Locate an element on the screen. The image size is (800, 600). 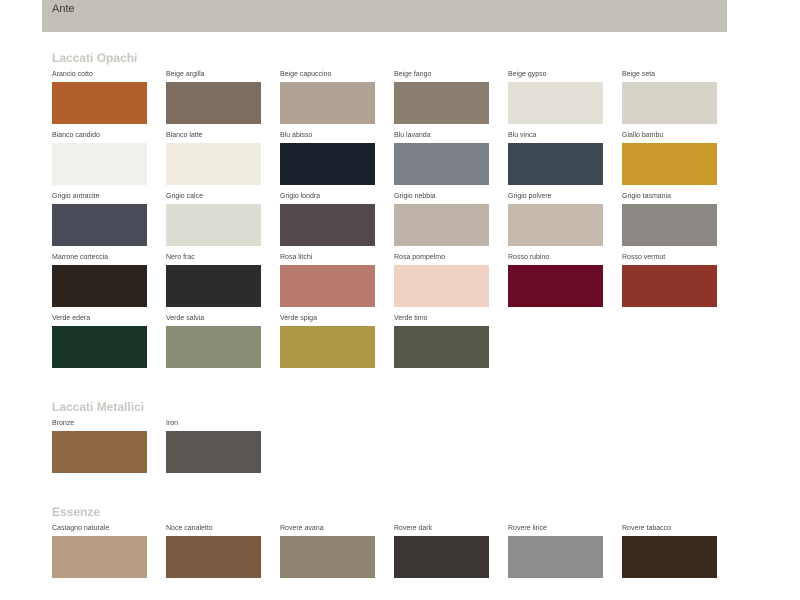
swatch-rosa-litchi: Rosa litchi is located at coordinates (327, 280).